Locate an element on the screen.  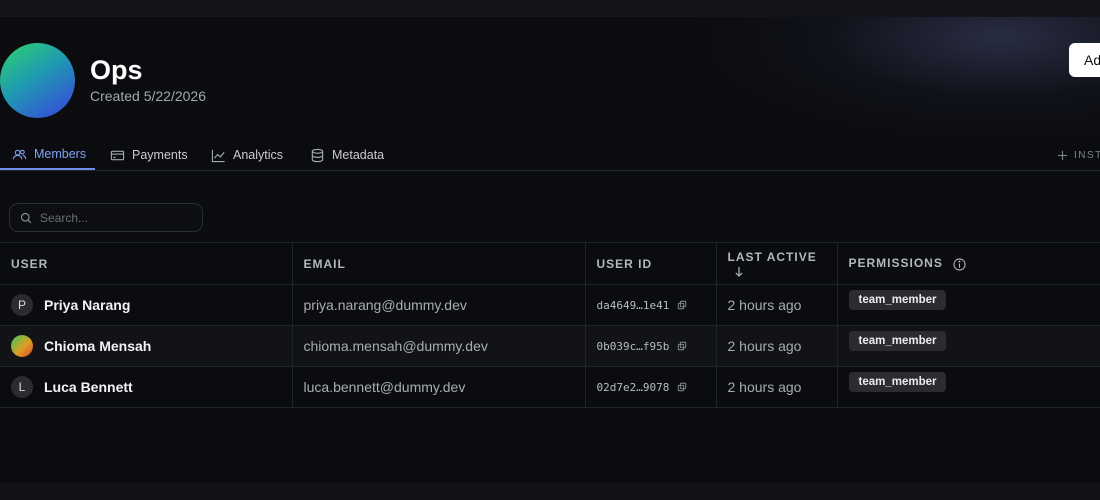
bottom-bar is located at coordinates (550, 491).